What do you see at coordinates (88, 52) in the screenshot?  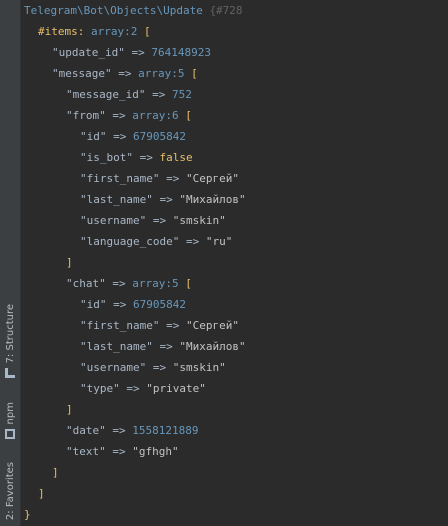 I see `update-id-key: "update_id"` at bounding box center [88, 52].